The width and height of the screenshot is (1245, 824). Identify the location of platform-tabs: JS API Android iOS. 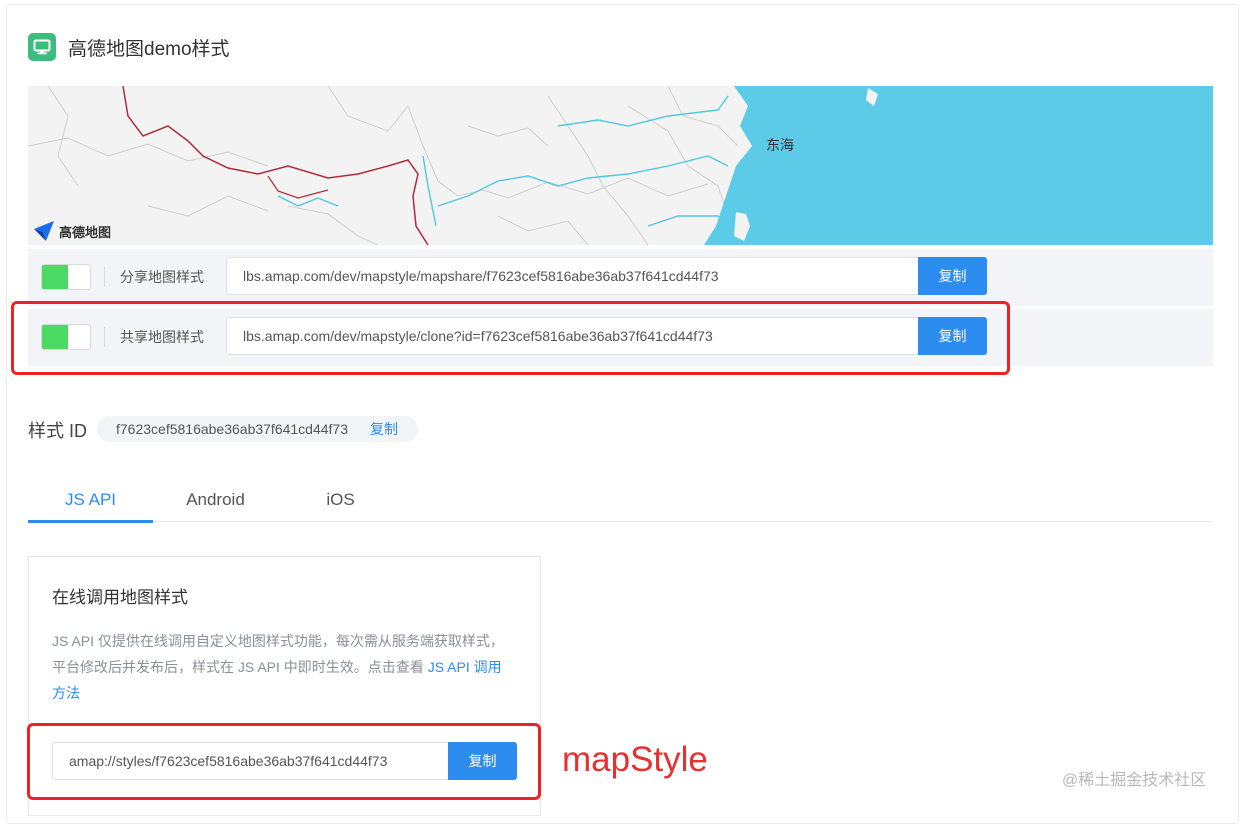
(620, 500).